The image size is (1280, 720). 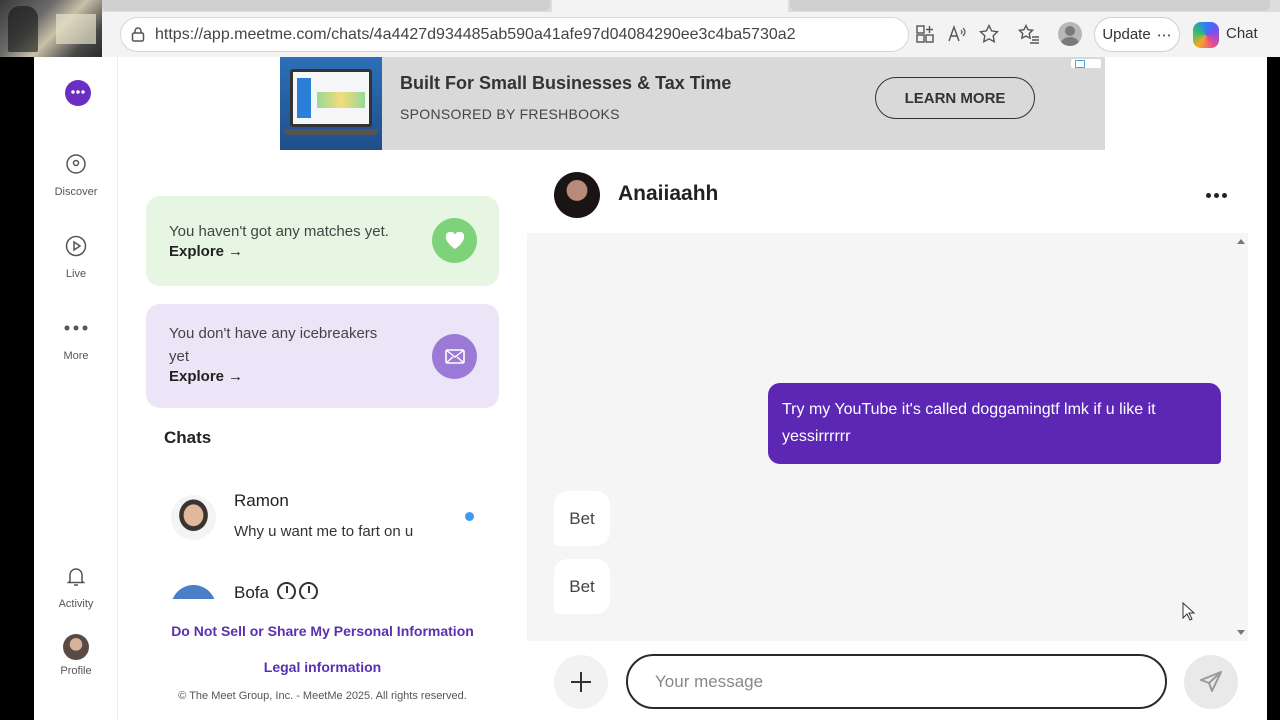 I want to click on nav-item-profile: Profile, so click(x=76, y=655).